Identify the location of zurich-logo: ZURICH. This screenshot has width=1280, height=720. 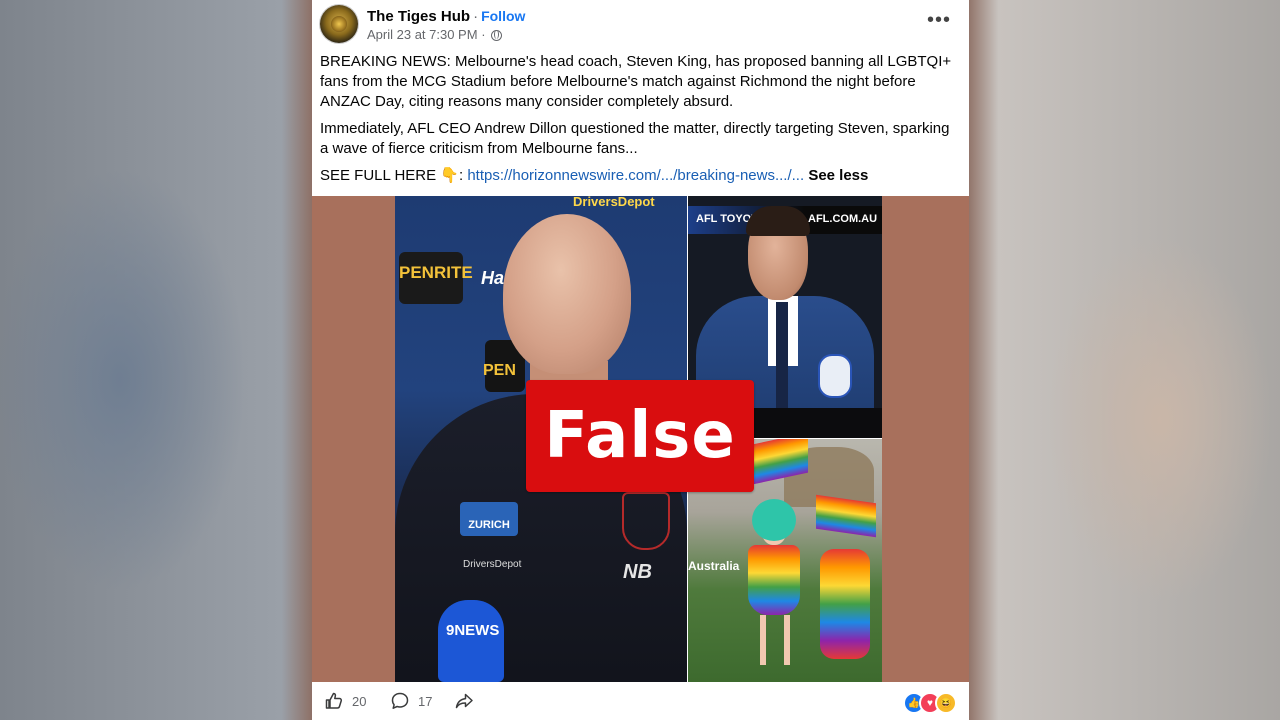
(489, 519).